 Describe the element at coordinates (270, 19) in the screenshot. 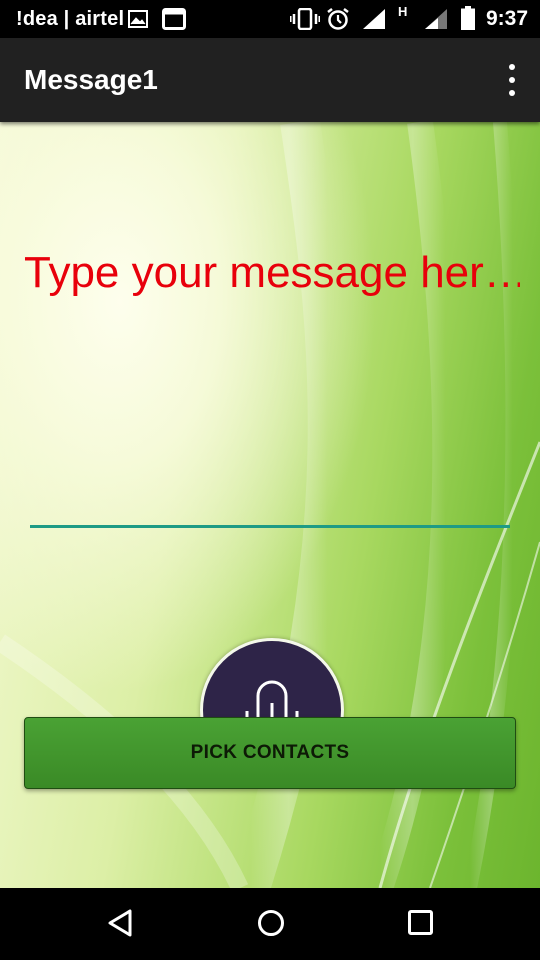

I see `status-bar: !dea | airtel H 9:37` at that location.